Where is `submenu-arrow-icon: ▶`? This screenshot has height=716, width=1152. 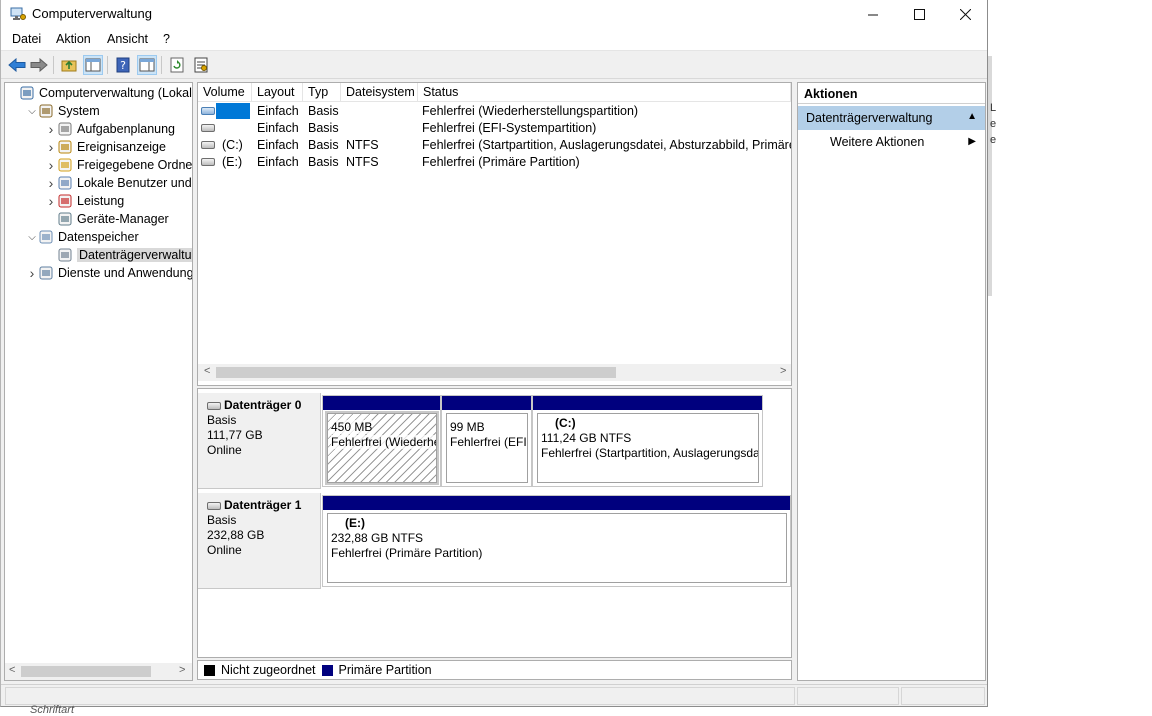 submenu-arrow-icon: ▶ is located at coordinates (972, 141).